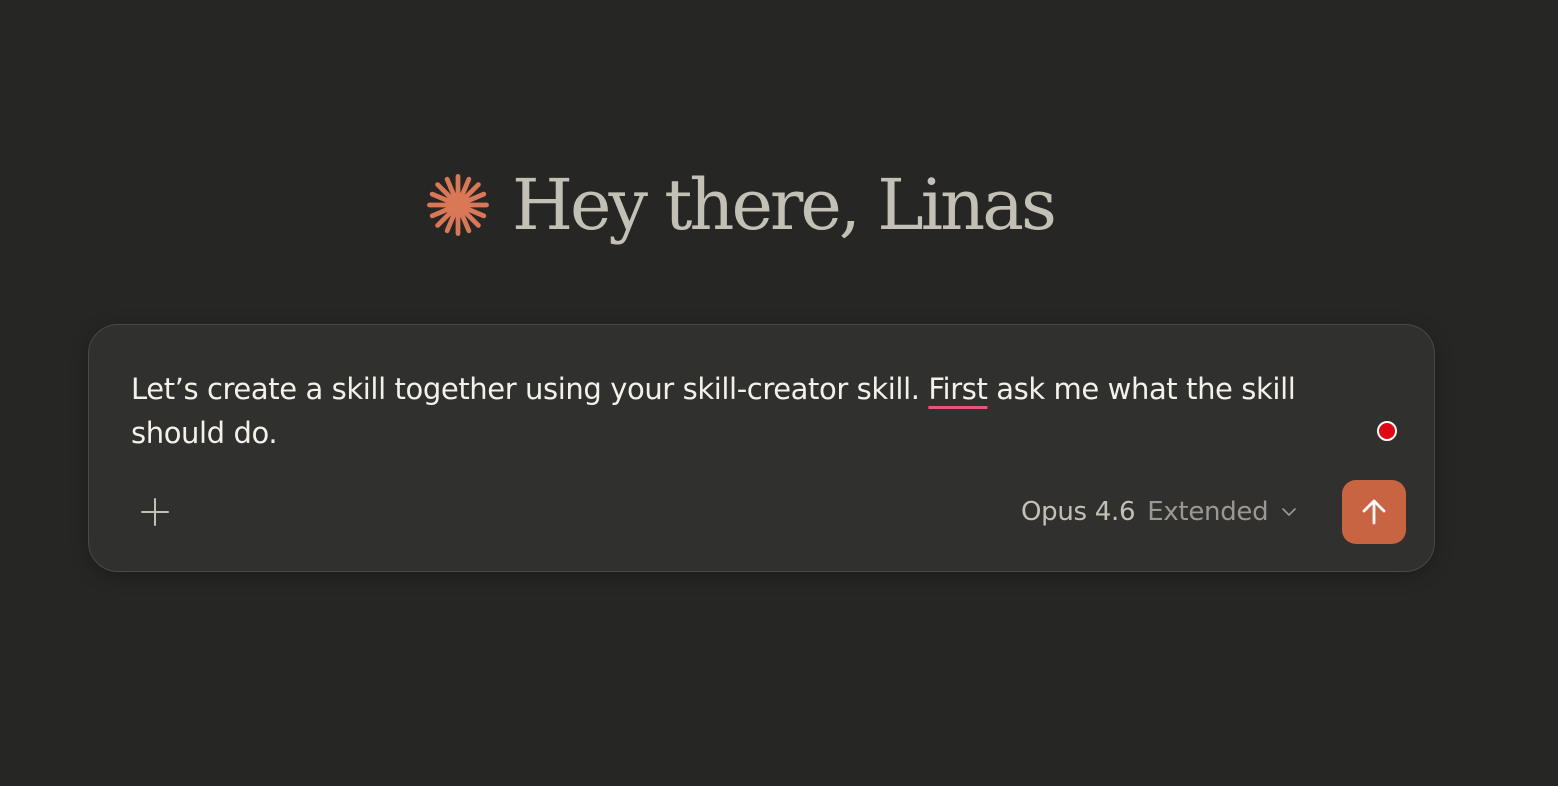  Describe the element at coordinates (957, 389) in the screenshot. I see `spellcheck-flagged-word: First` at that location.